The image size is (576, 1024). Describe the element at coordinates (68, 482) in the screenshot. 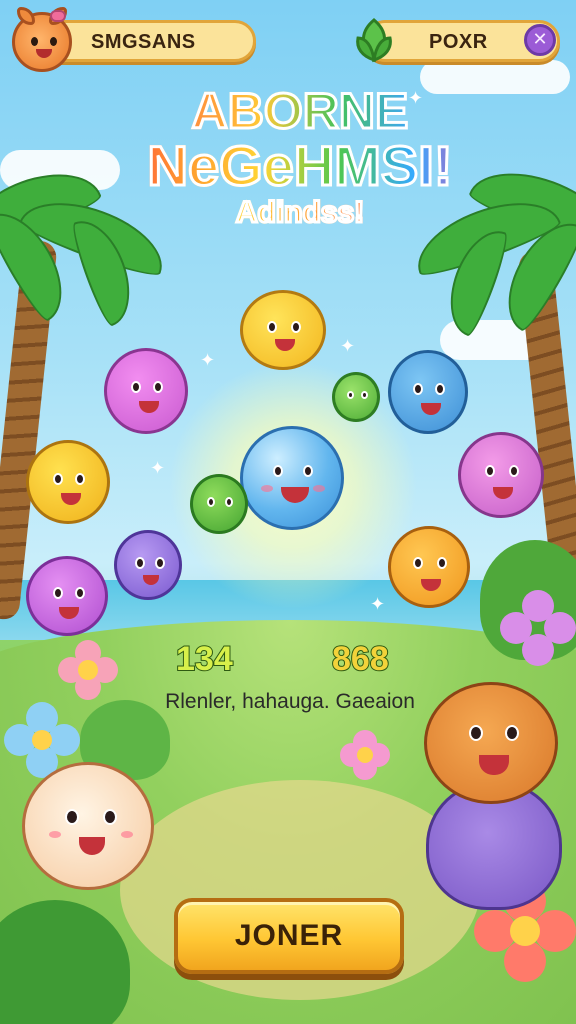

I see `yellow-cat-critter` at that location.